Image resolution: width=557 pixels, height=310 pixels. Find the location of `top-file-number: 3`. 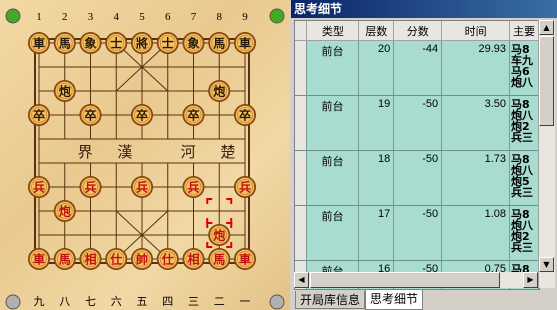

top-file-number: 3 is located at coordinates (91, 17).